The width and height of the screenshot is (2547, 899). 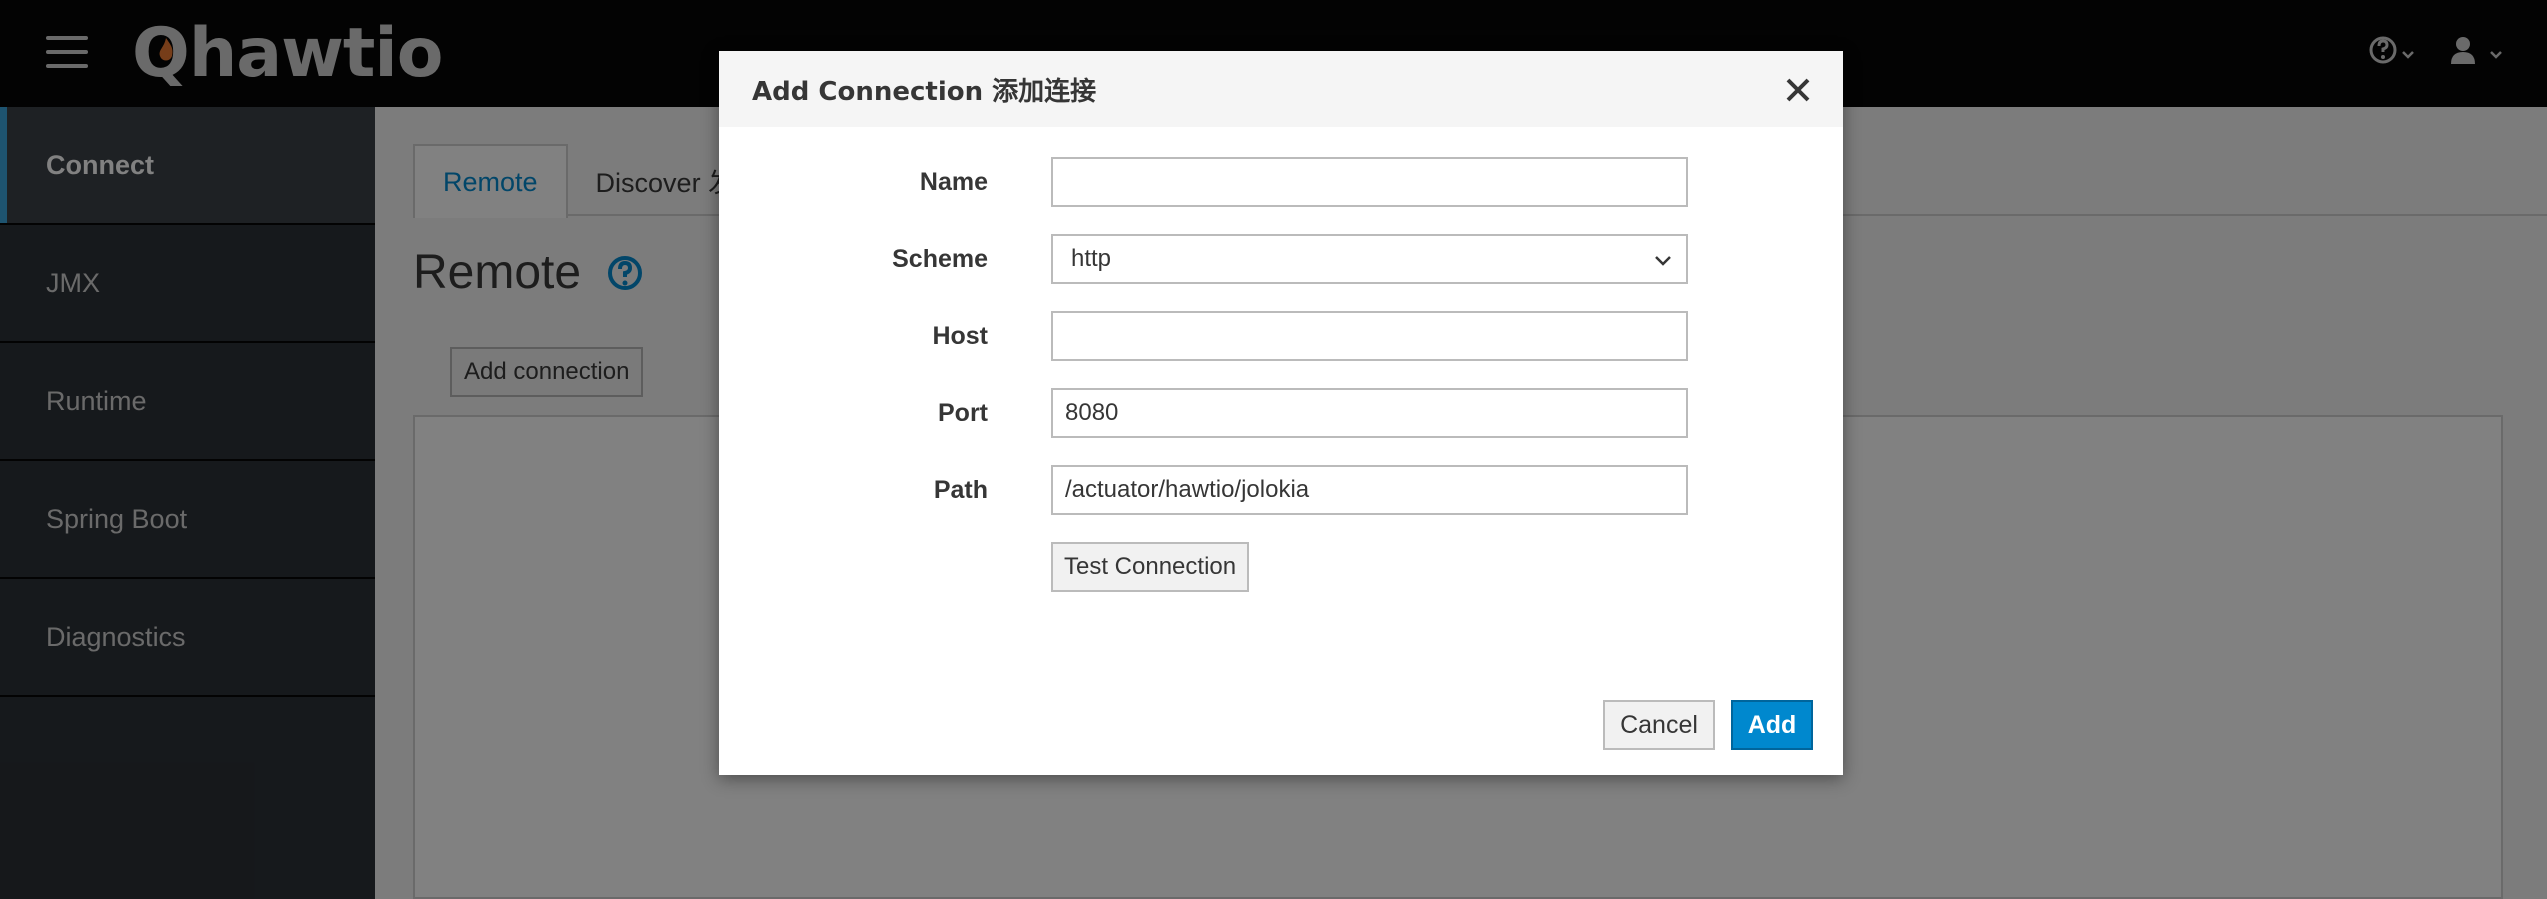 I want to click on chevron-down-icon, so click(x=1663, y=261).